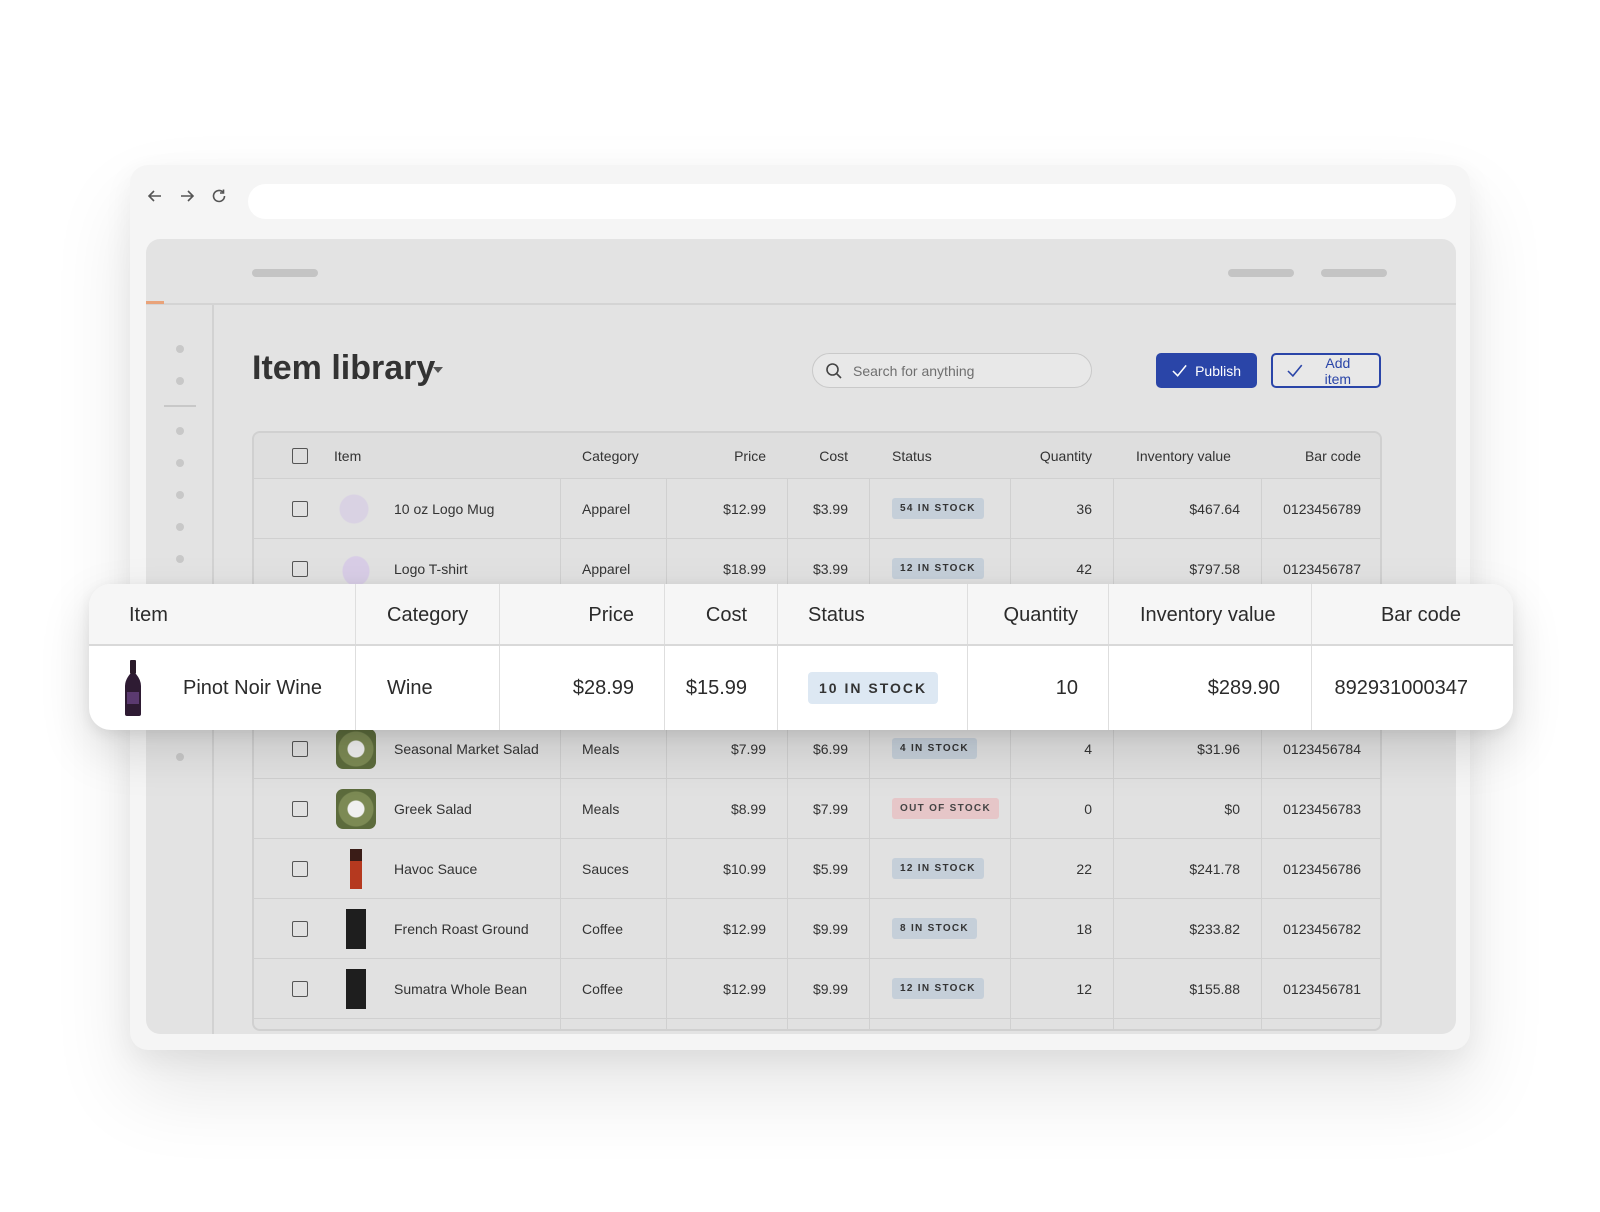 The width and height of the screenshot is (1600, 1212). I want to click on column-header-bar-code: Bar code, so click(1333, 456).